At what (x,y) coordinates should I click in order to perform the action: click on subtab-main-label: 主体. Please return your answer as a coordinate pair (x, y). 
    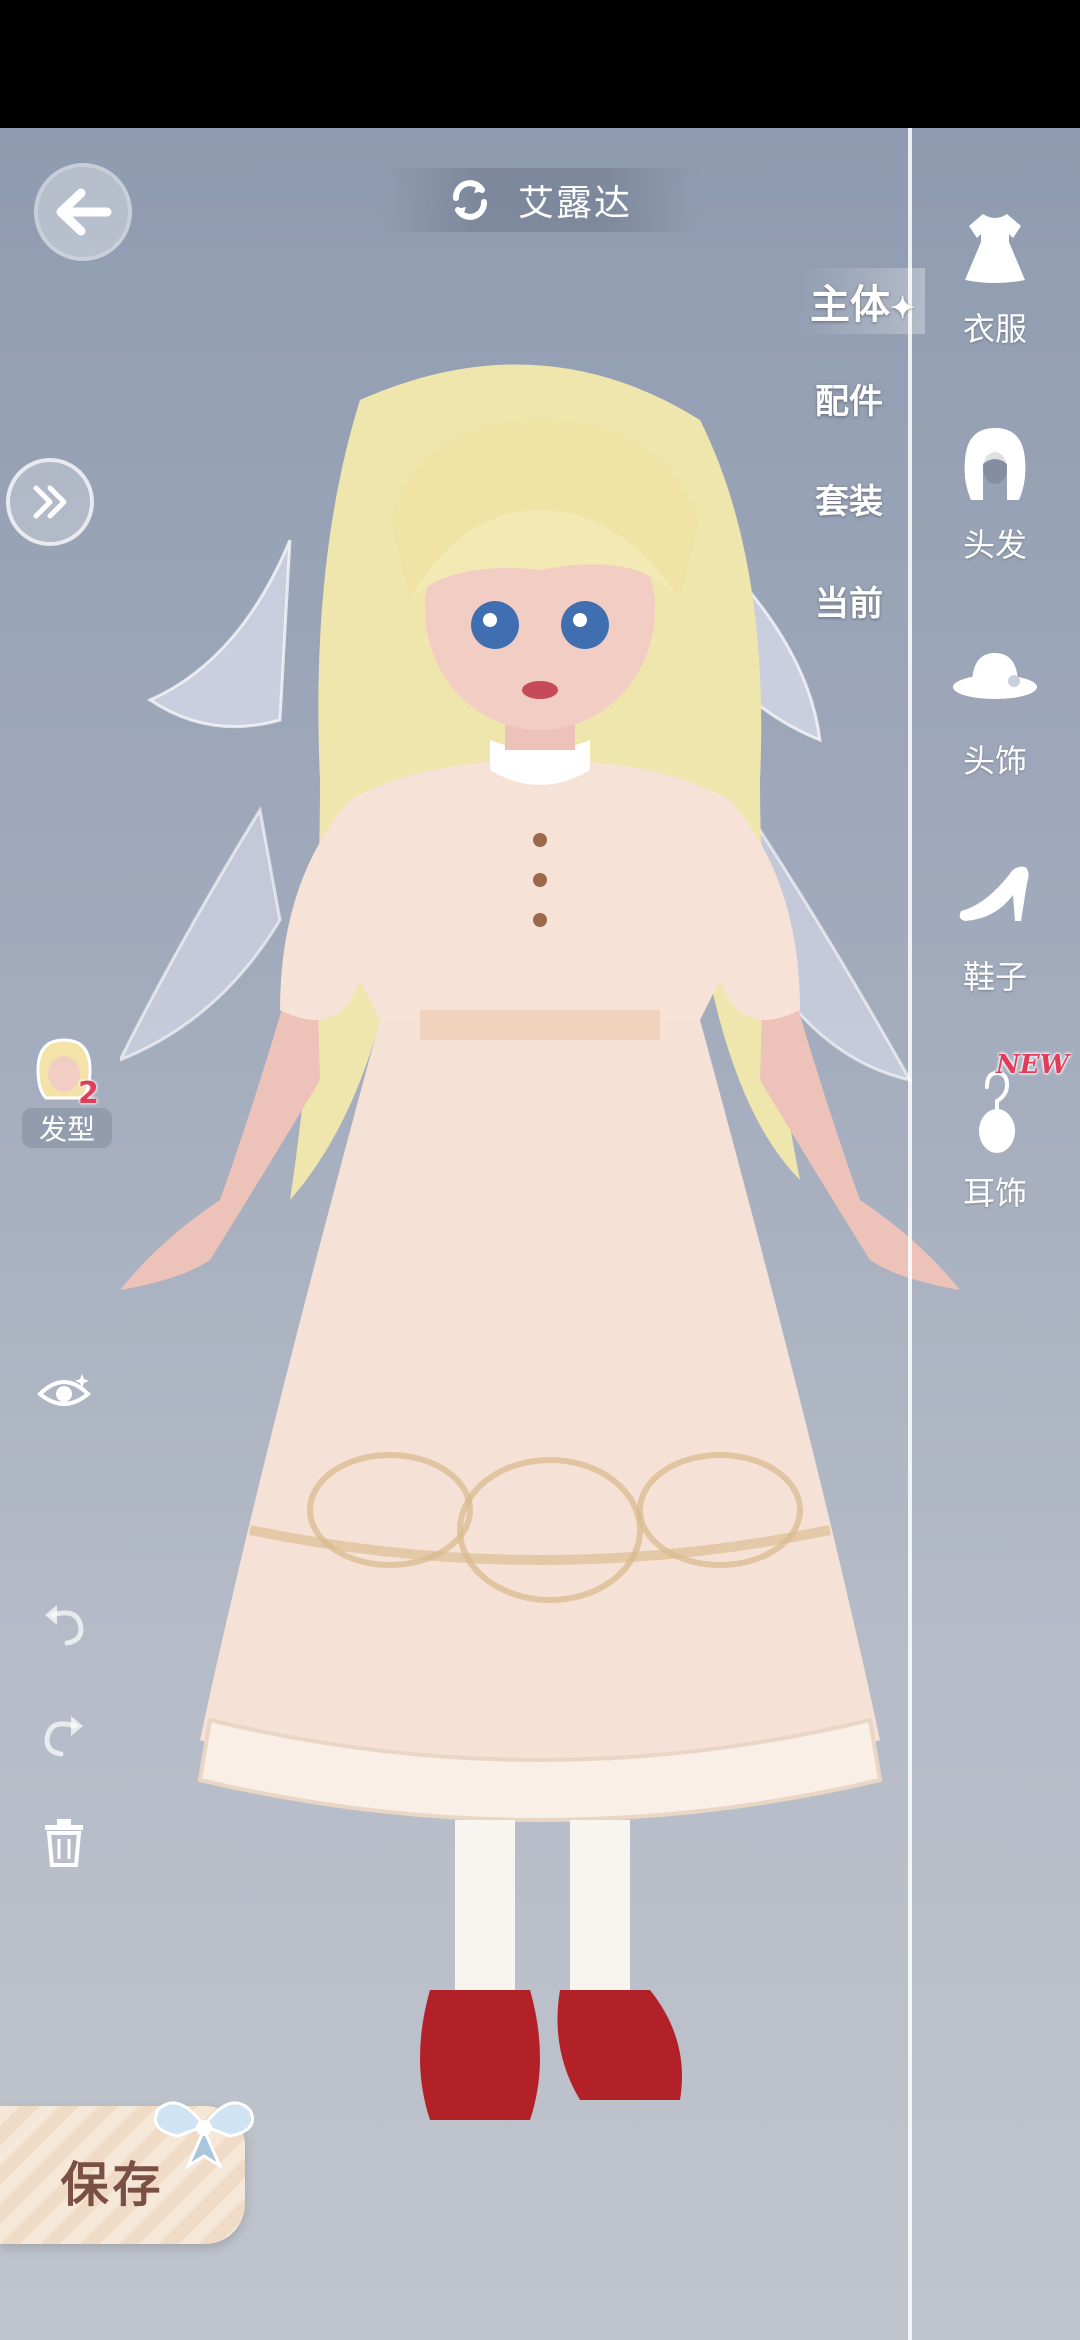
    Looking at the image, I should click on (850, 304).